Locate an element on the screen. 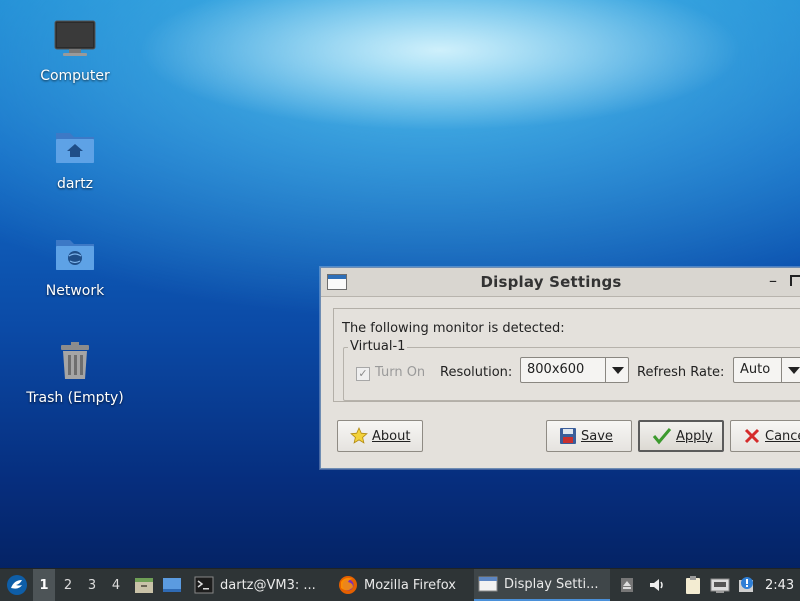 The image size is (800, 601). desktop-icon-home-folder: dartz is located at coordinates (75, 158).